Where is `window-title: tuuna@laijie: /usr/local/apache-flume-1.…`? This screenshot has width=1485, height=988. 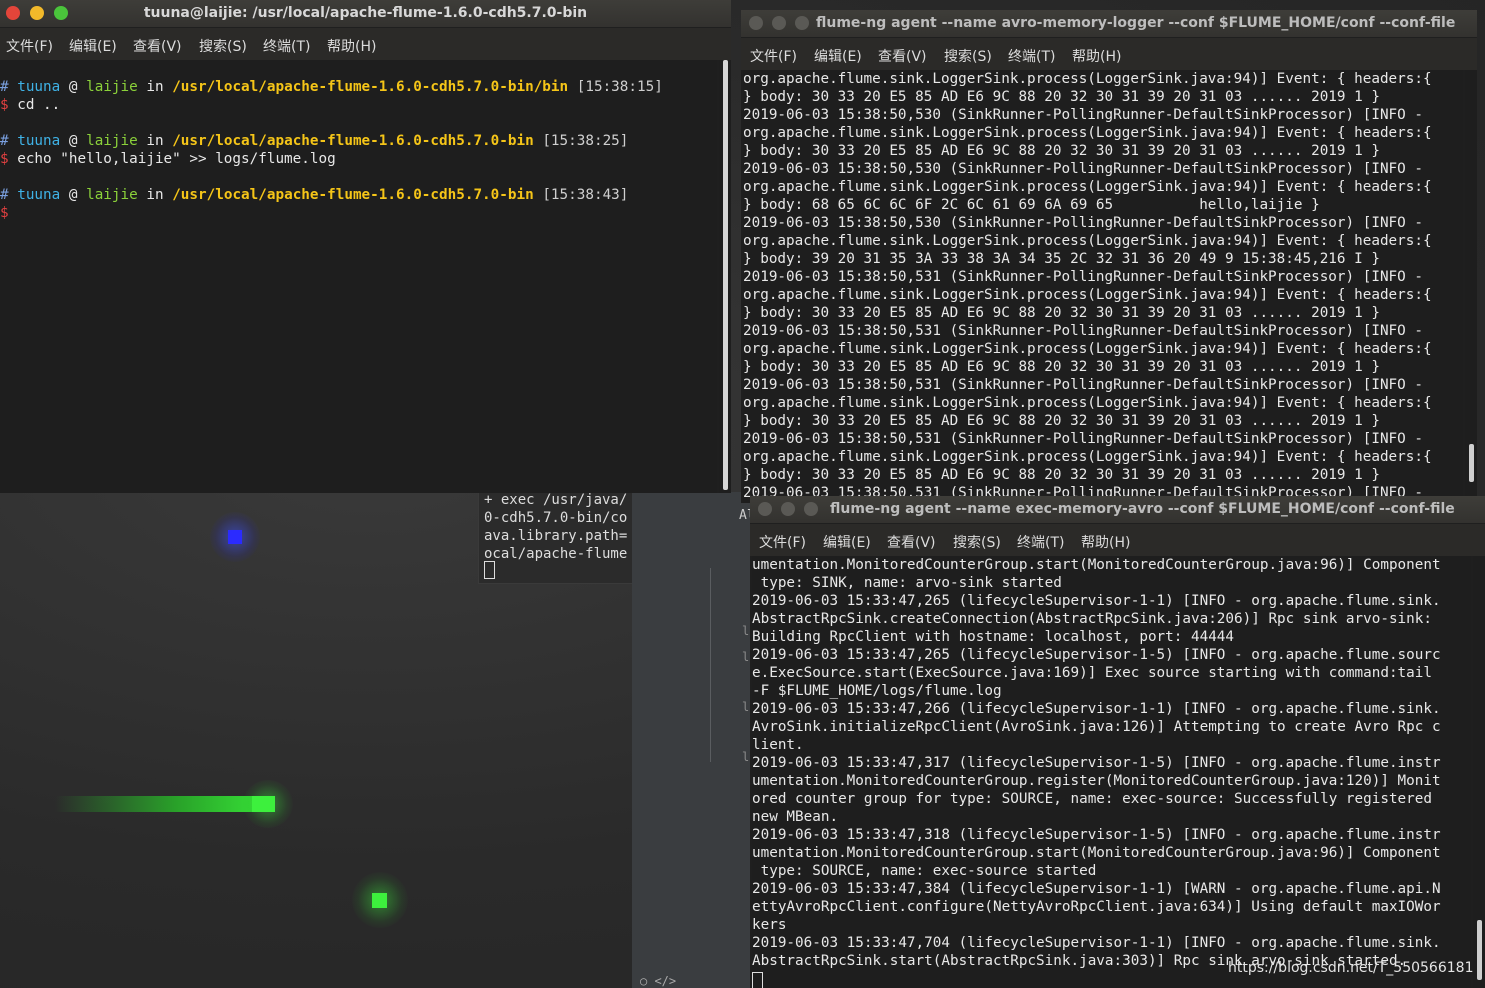 window-title: tuuna@laijie: /usr/local/apache-flume-1.… is located at coordinates (365, 13).